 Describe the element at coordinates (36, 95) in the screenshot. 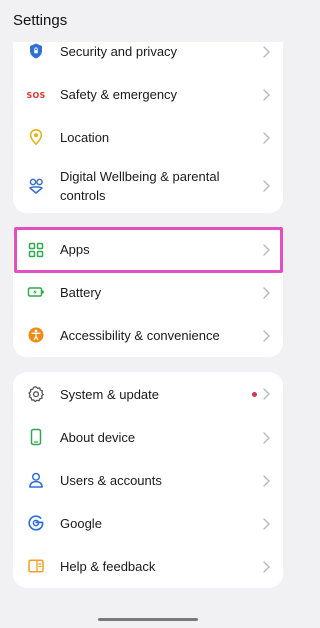

I see `sos-icon: SOS` at that location.